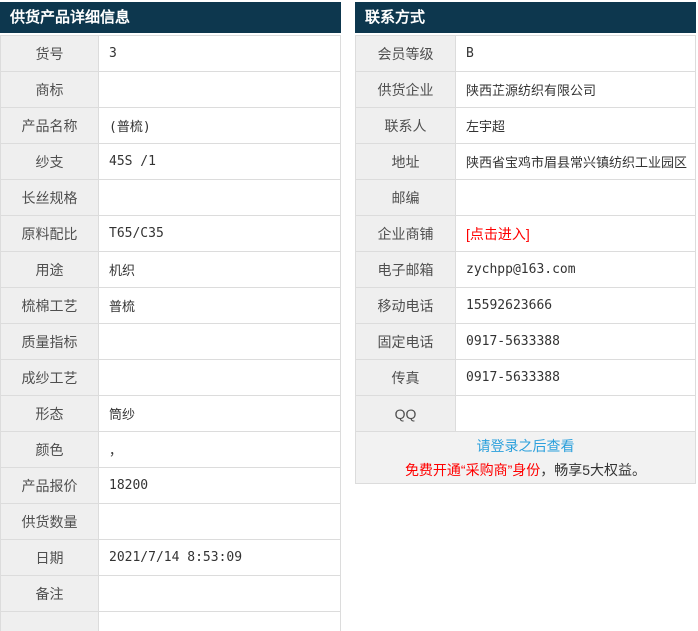  What do you see at coordinates (405, 341) in the screenshot?
I see `row-label: 固定电话` at bounding box center [405, 341].